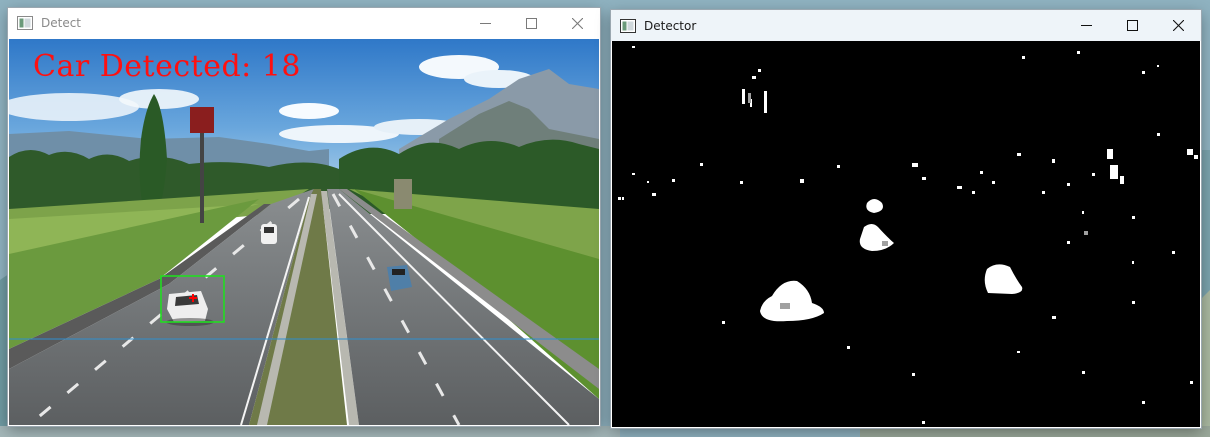 The image size is (1210, 437). Describe the element at coordinates (167, 66) in the screenshot. I see `car-count-label: Car Detected: 18` at that location.